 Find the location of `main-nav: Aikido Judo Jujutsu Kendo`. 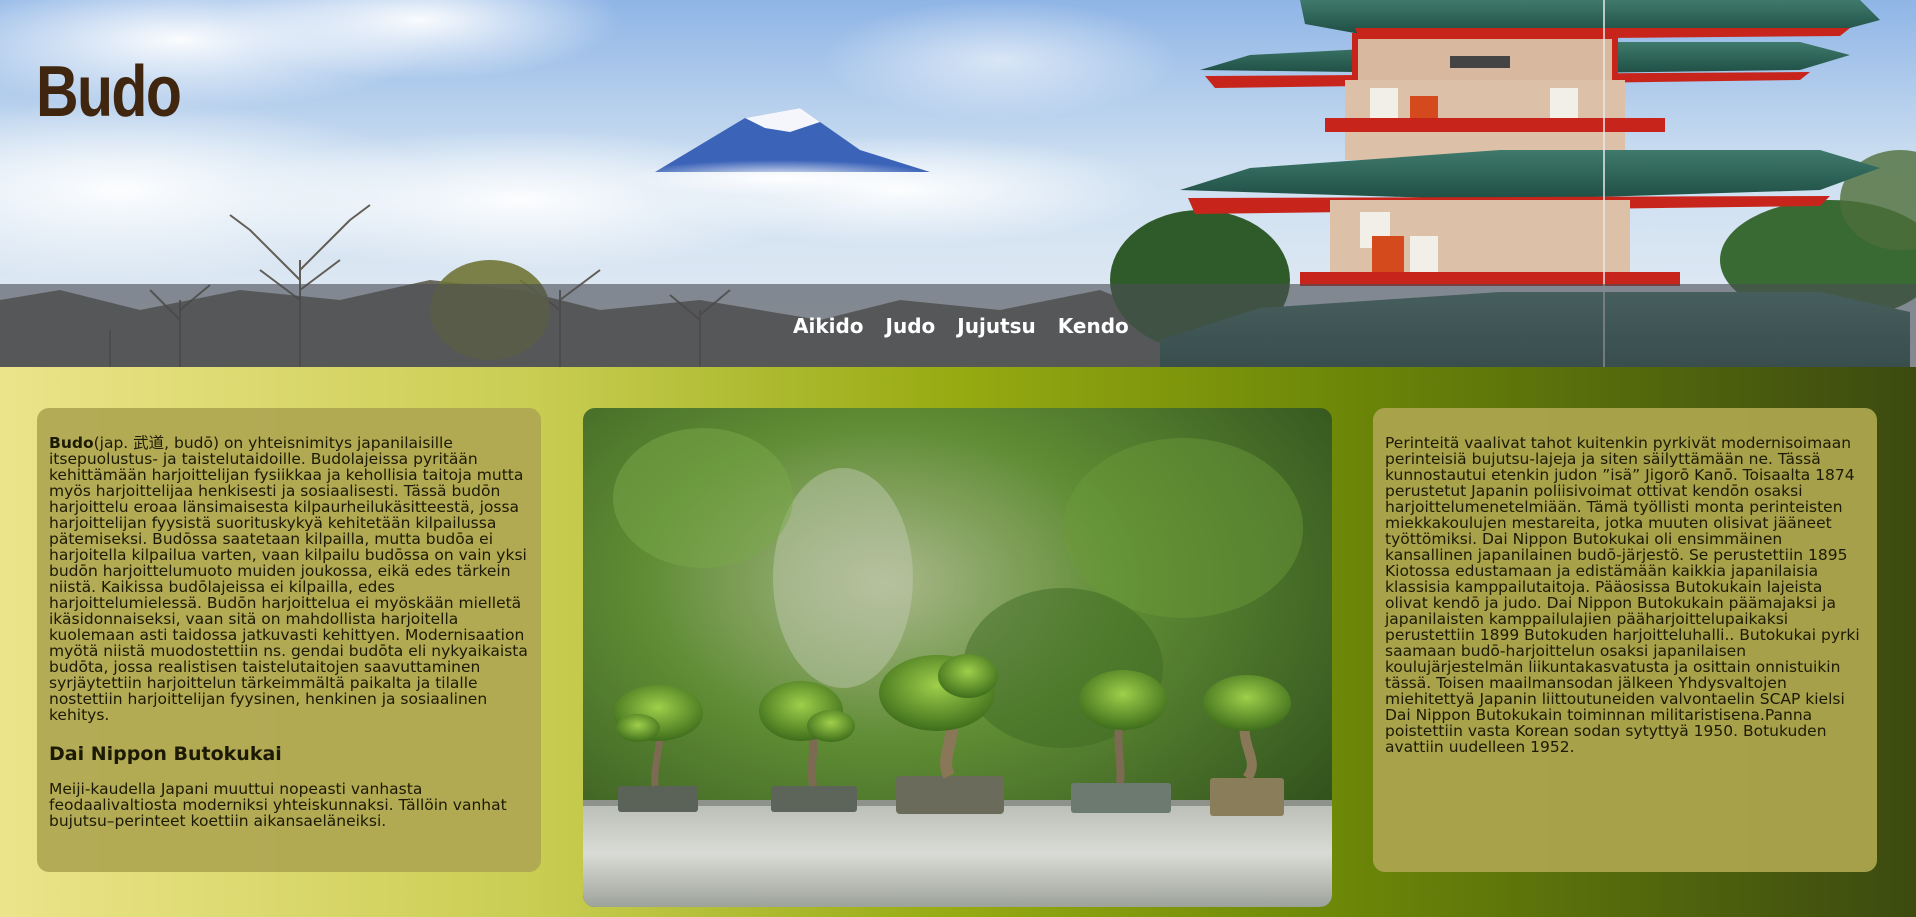

main-nav: Aikido Judo Jujutsu Kendo is located at coordinates (961, 326).